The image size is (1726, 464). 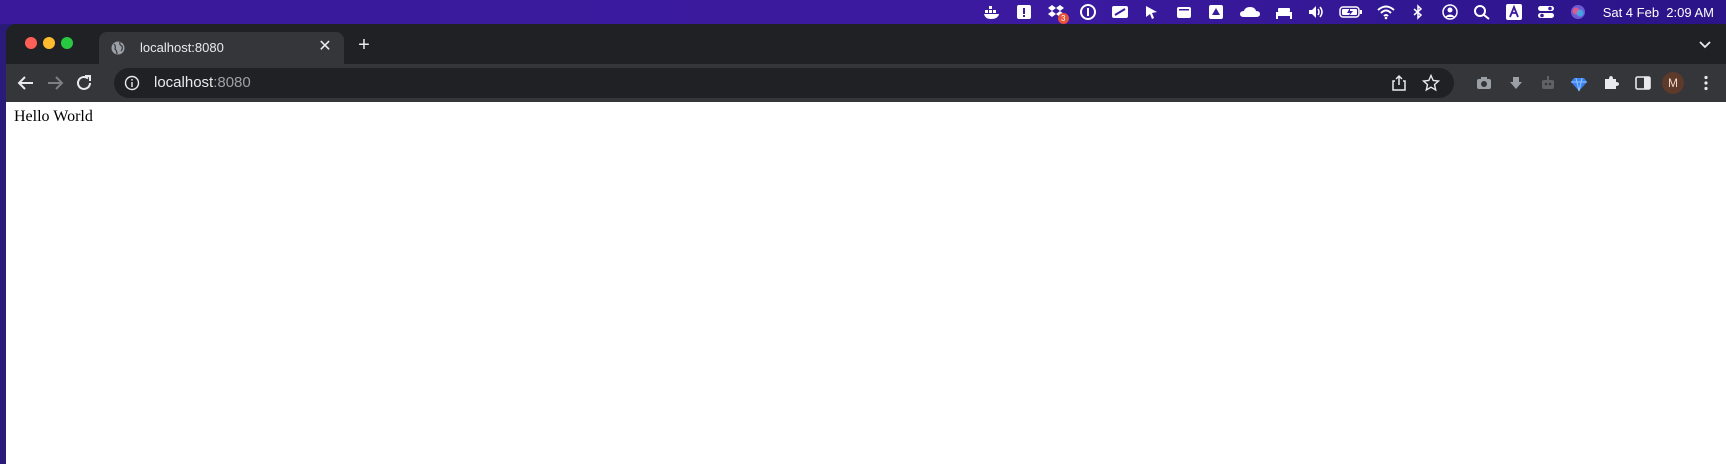 I want to click on browser-menu-button, so click(x=1706, y=83).